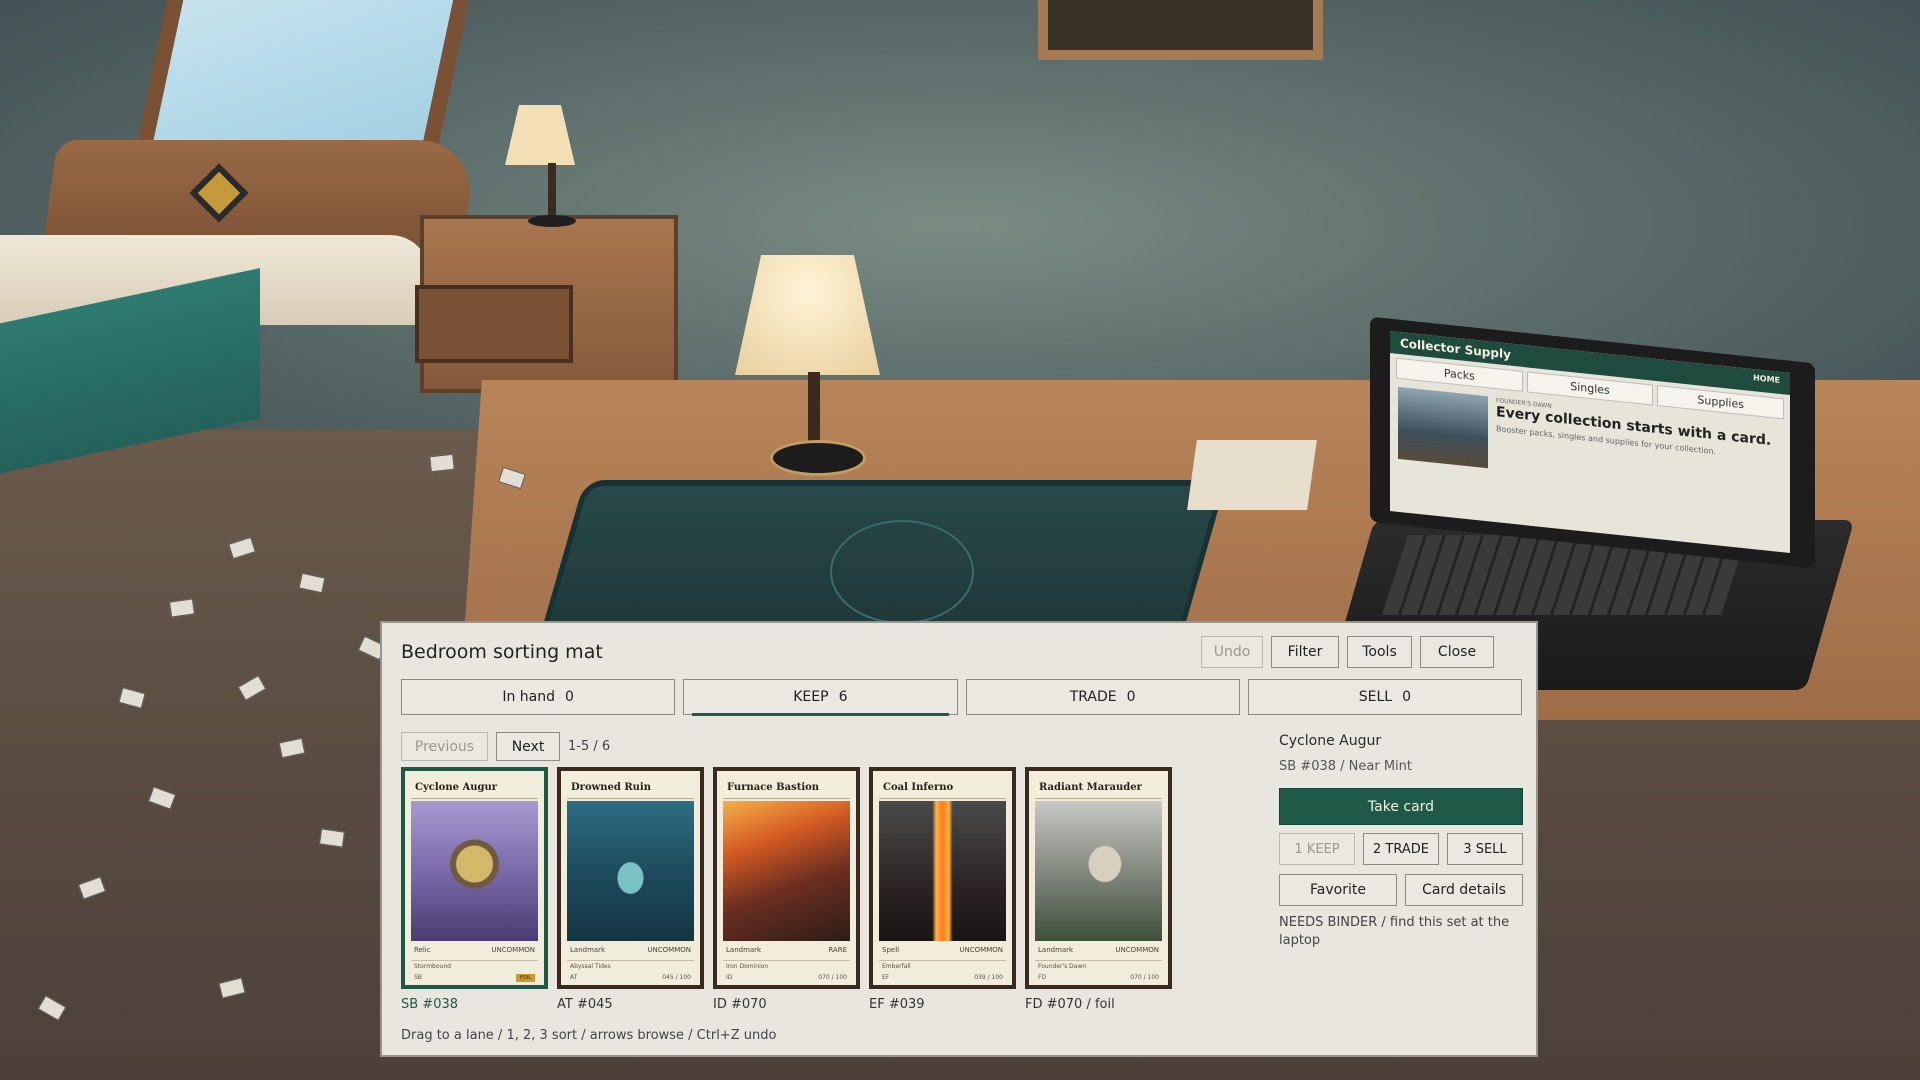 Image resolution: width=1920 pixels, height=1080 pixels. Describe the element at coordinates (474, 978) in the screenshot. I see `card-number-line: SB FOIL` at that location.